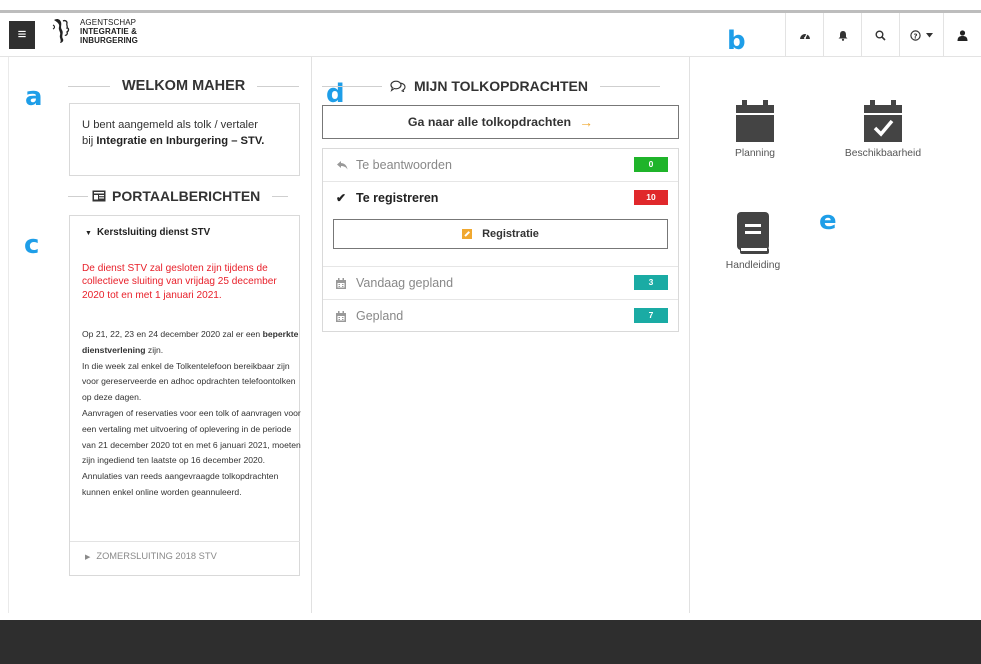 Image resolution: width=981 pixels, height=664 pixels. I want to click on task-row-label: Gepland, so click(380, 316).